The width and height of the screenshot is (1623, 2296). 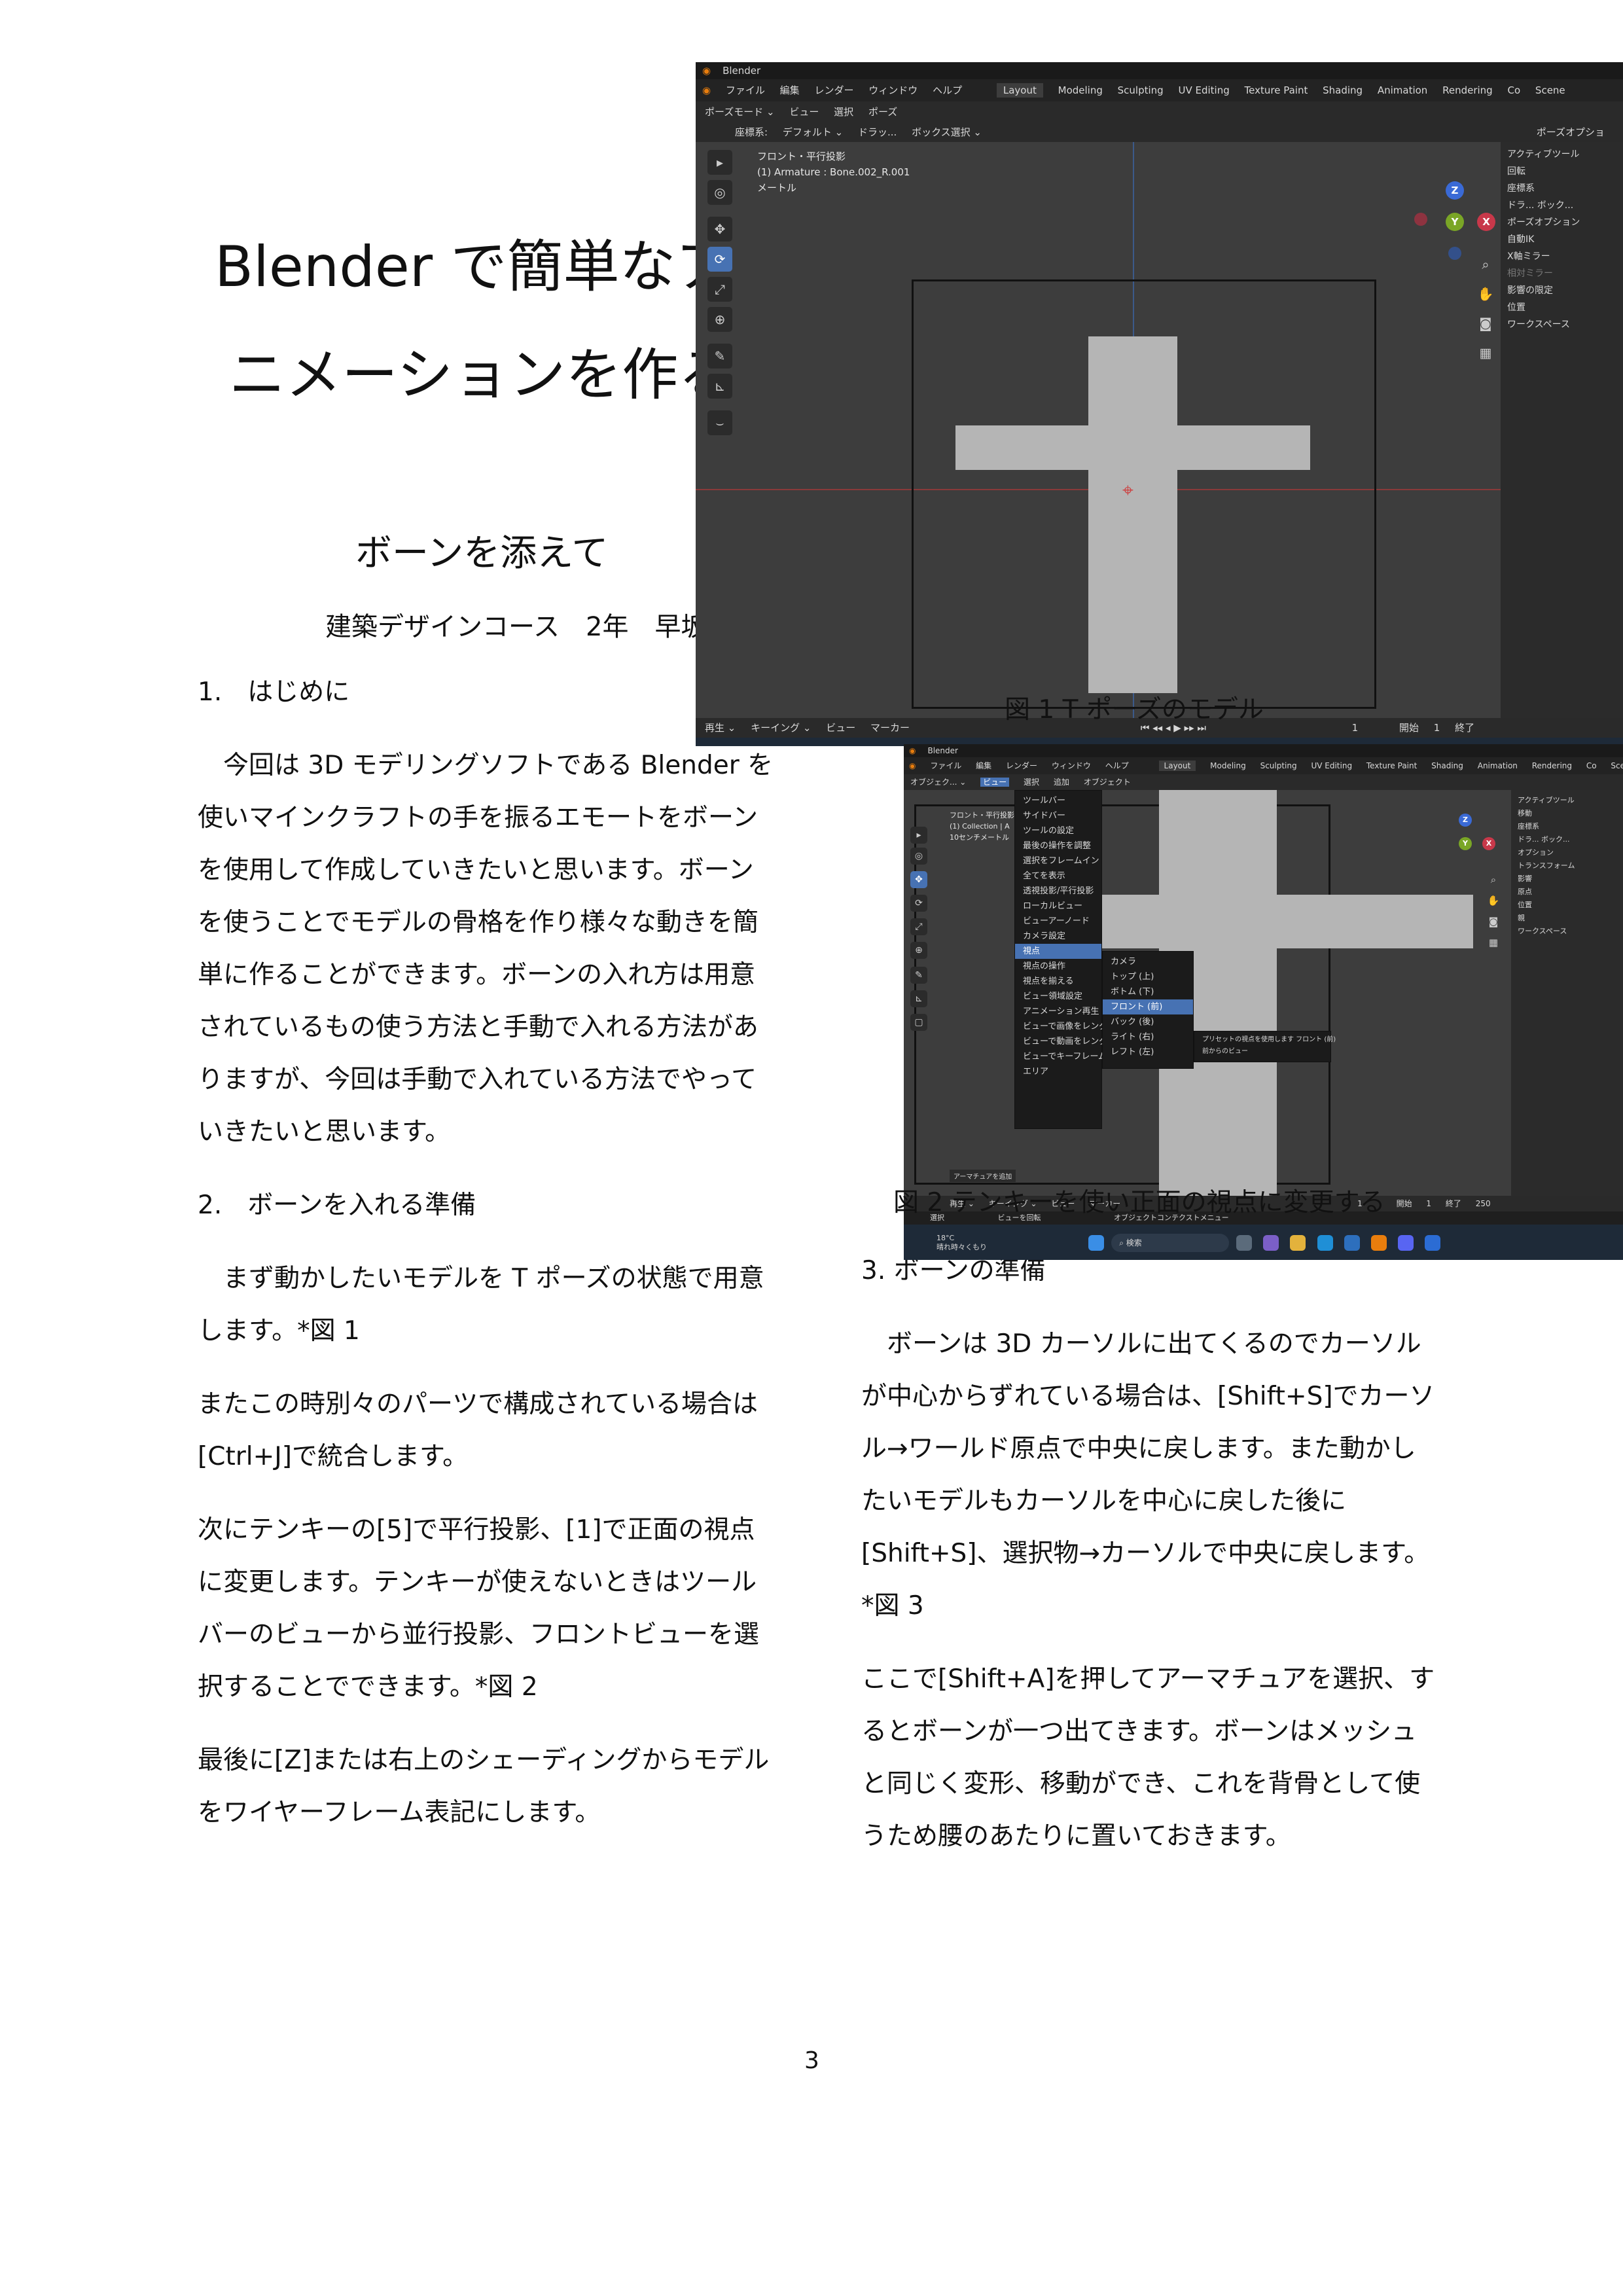 I want to click on ortho-grid-icon-2: ▦, so click(x=1493, y=942).